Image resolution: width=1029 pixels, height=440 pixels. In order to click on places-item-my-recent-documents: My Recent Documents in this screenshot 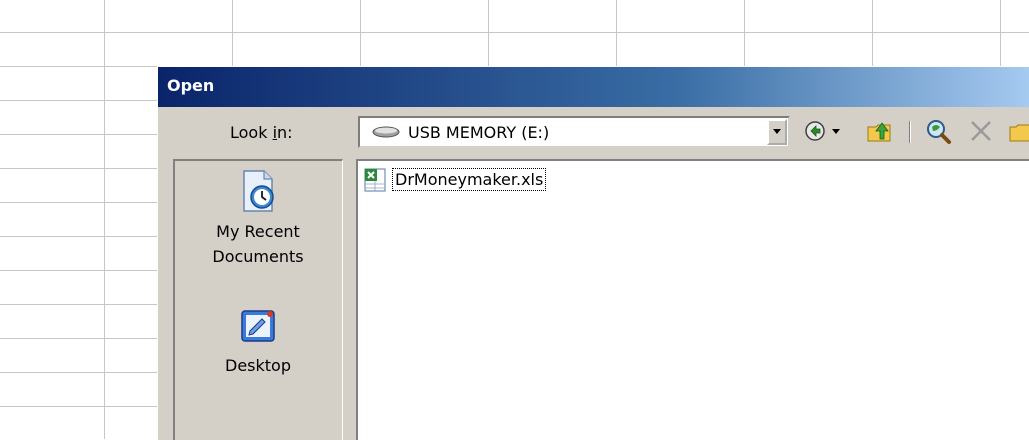, I will do `click(258, 218)`.